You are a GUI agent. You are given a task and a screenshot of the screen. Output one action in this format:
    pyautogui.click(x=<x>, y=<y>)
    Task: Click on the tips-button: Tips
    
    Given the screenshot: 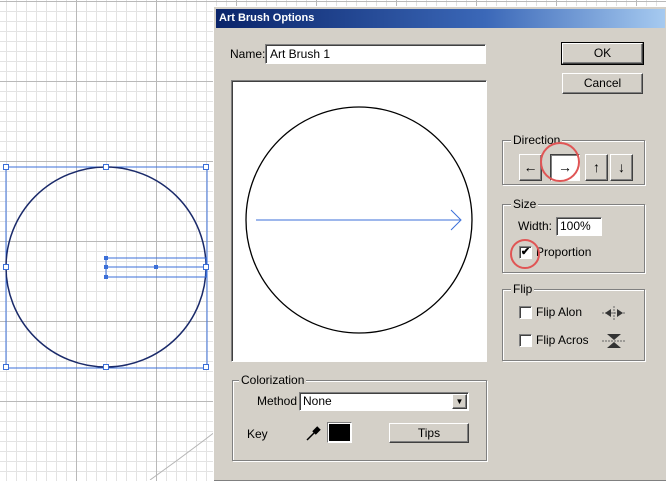 What is the action you would take?
    pyautogui.click(x=429, y=433)
    